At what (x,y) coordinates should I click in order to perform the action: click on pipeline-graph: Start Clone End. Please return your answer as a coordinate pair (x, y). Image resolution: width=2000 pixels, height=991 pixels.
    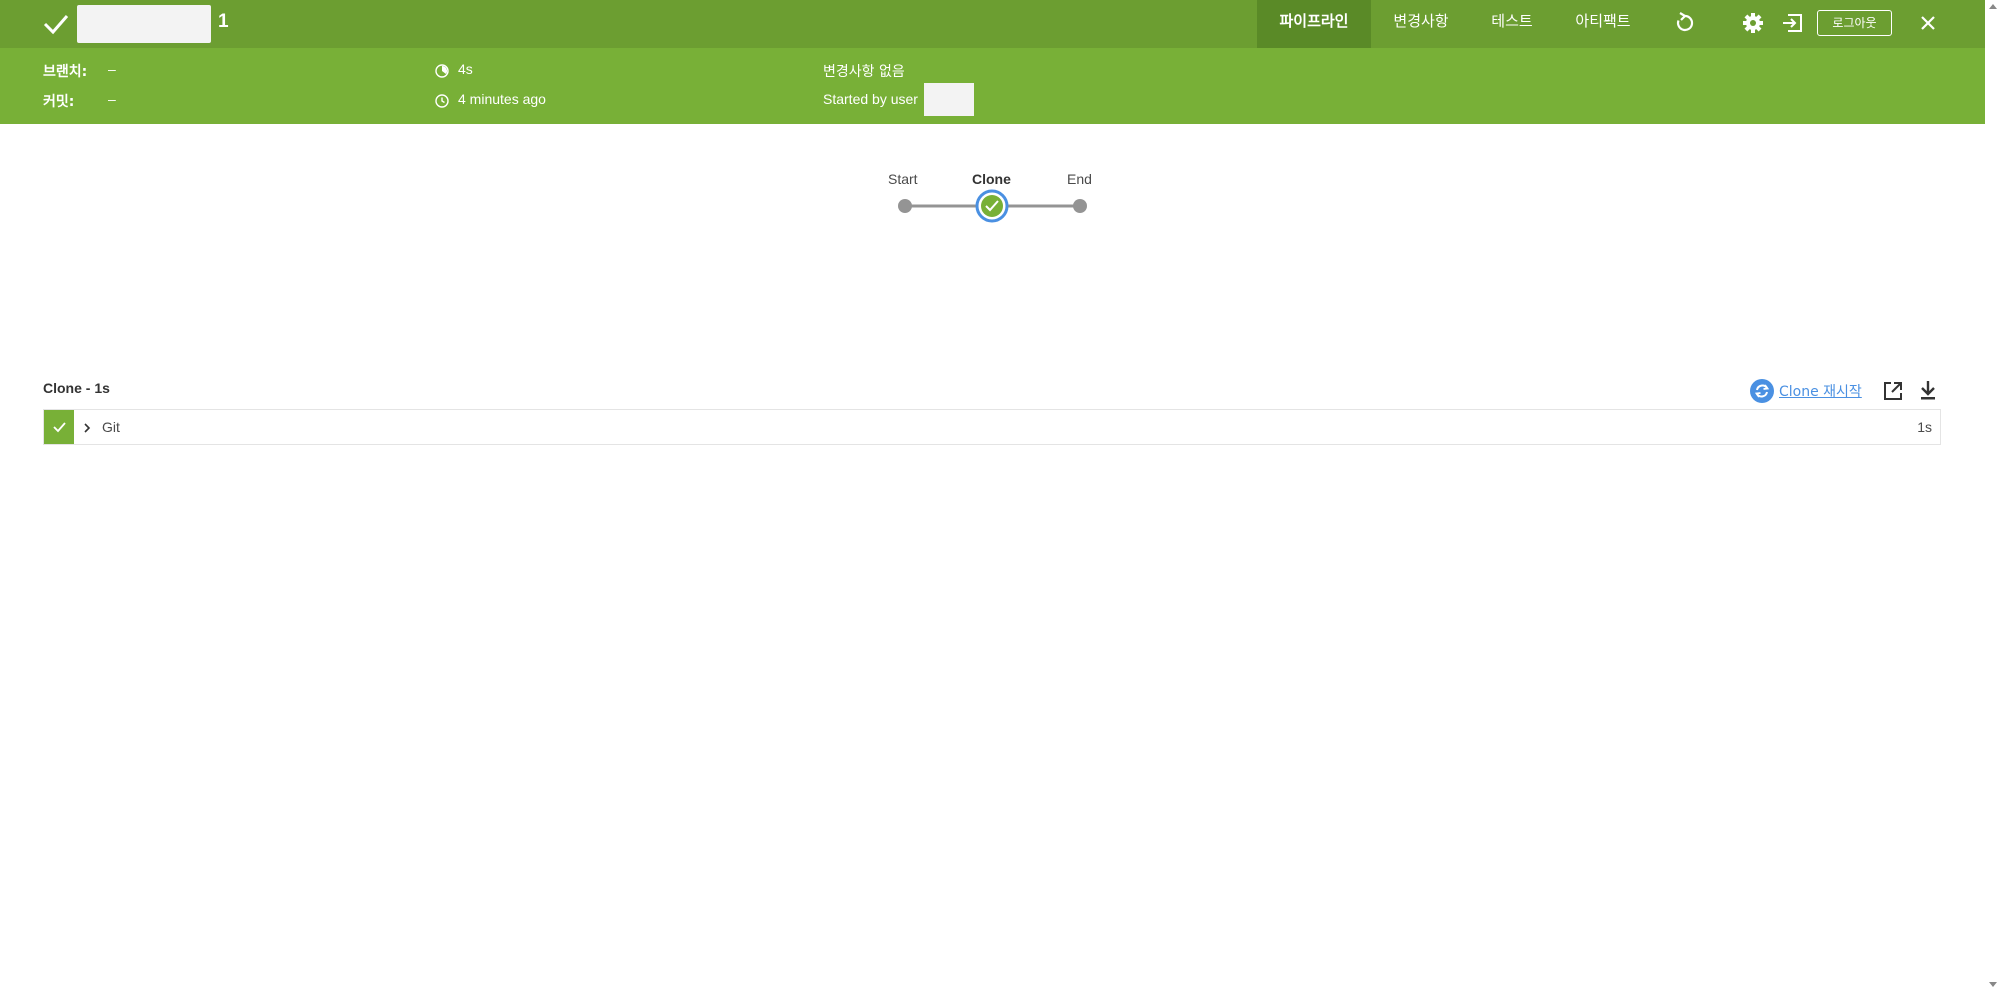
    Looking at the image, I should click on (990, 200).